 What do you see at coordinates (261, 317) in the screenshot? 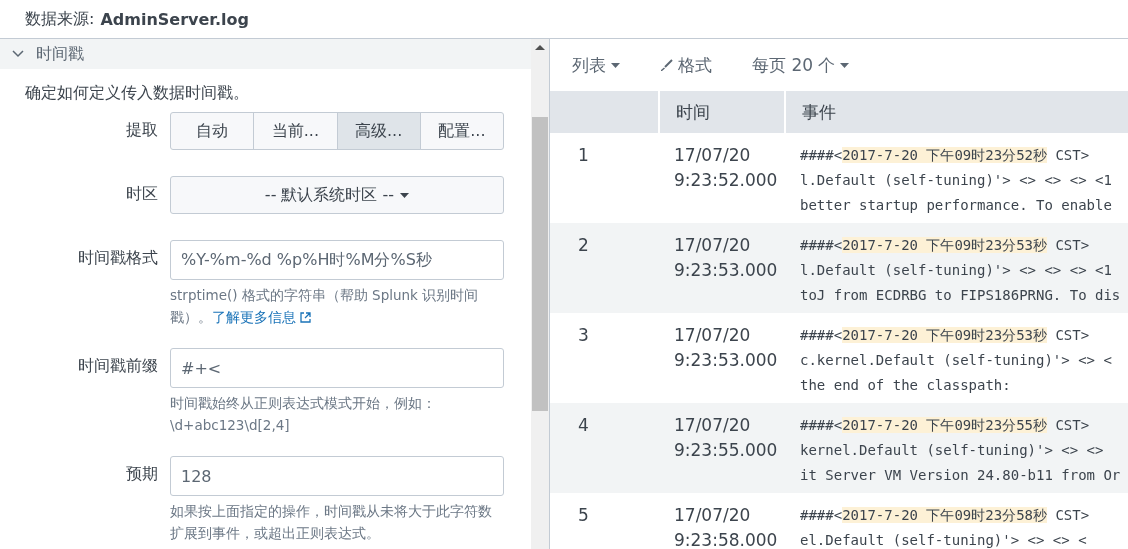
I see `learn-more-link: 了解更多信息` at bounding box center [261, 317].